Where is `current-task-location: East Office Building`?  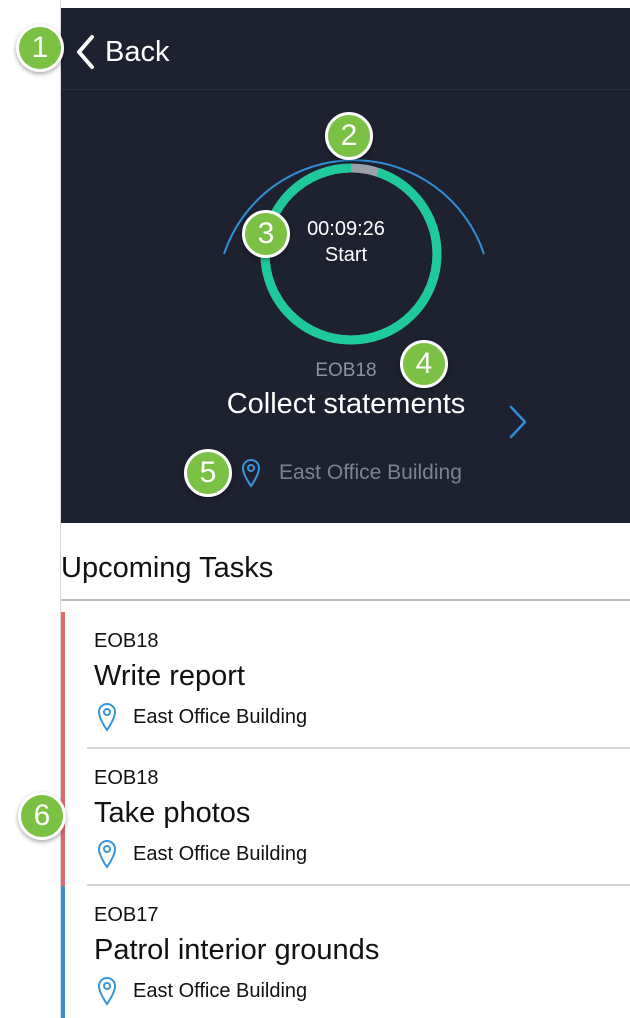 current-task-location: East Office Building is located at coordinates (351, 473).